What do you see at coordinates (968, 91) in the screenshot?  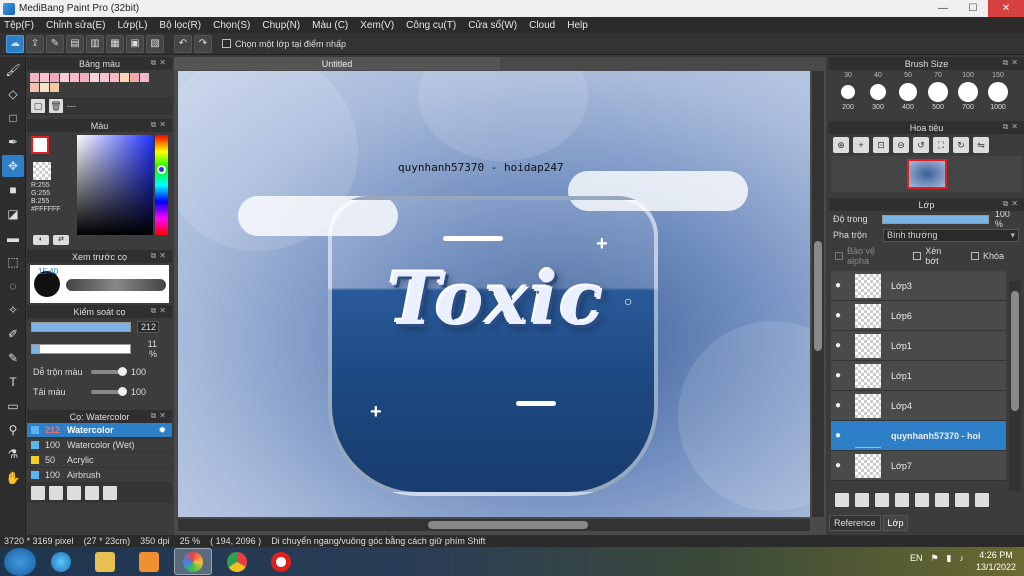 I see `brush-size-cell: 100 700` at bounding box center [968, 91].